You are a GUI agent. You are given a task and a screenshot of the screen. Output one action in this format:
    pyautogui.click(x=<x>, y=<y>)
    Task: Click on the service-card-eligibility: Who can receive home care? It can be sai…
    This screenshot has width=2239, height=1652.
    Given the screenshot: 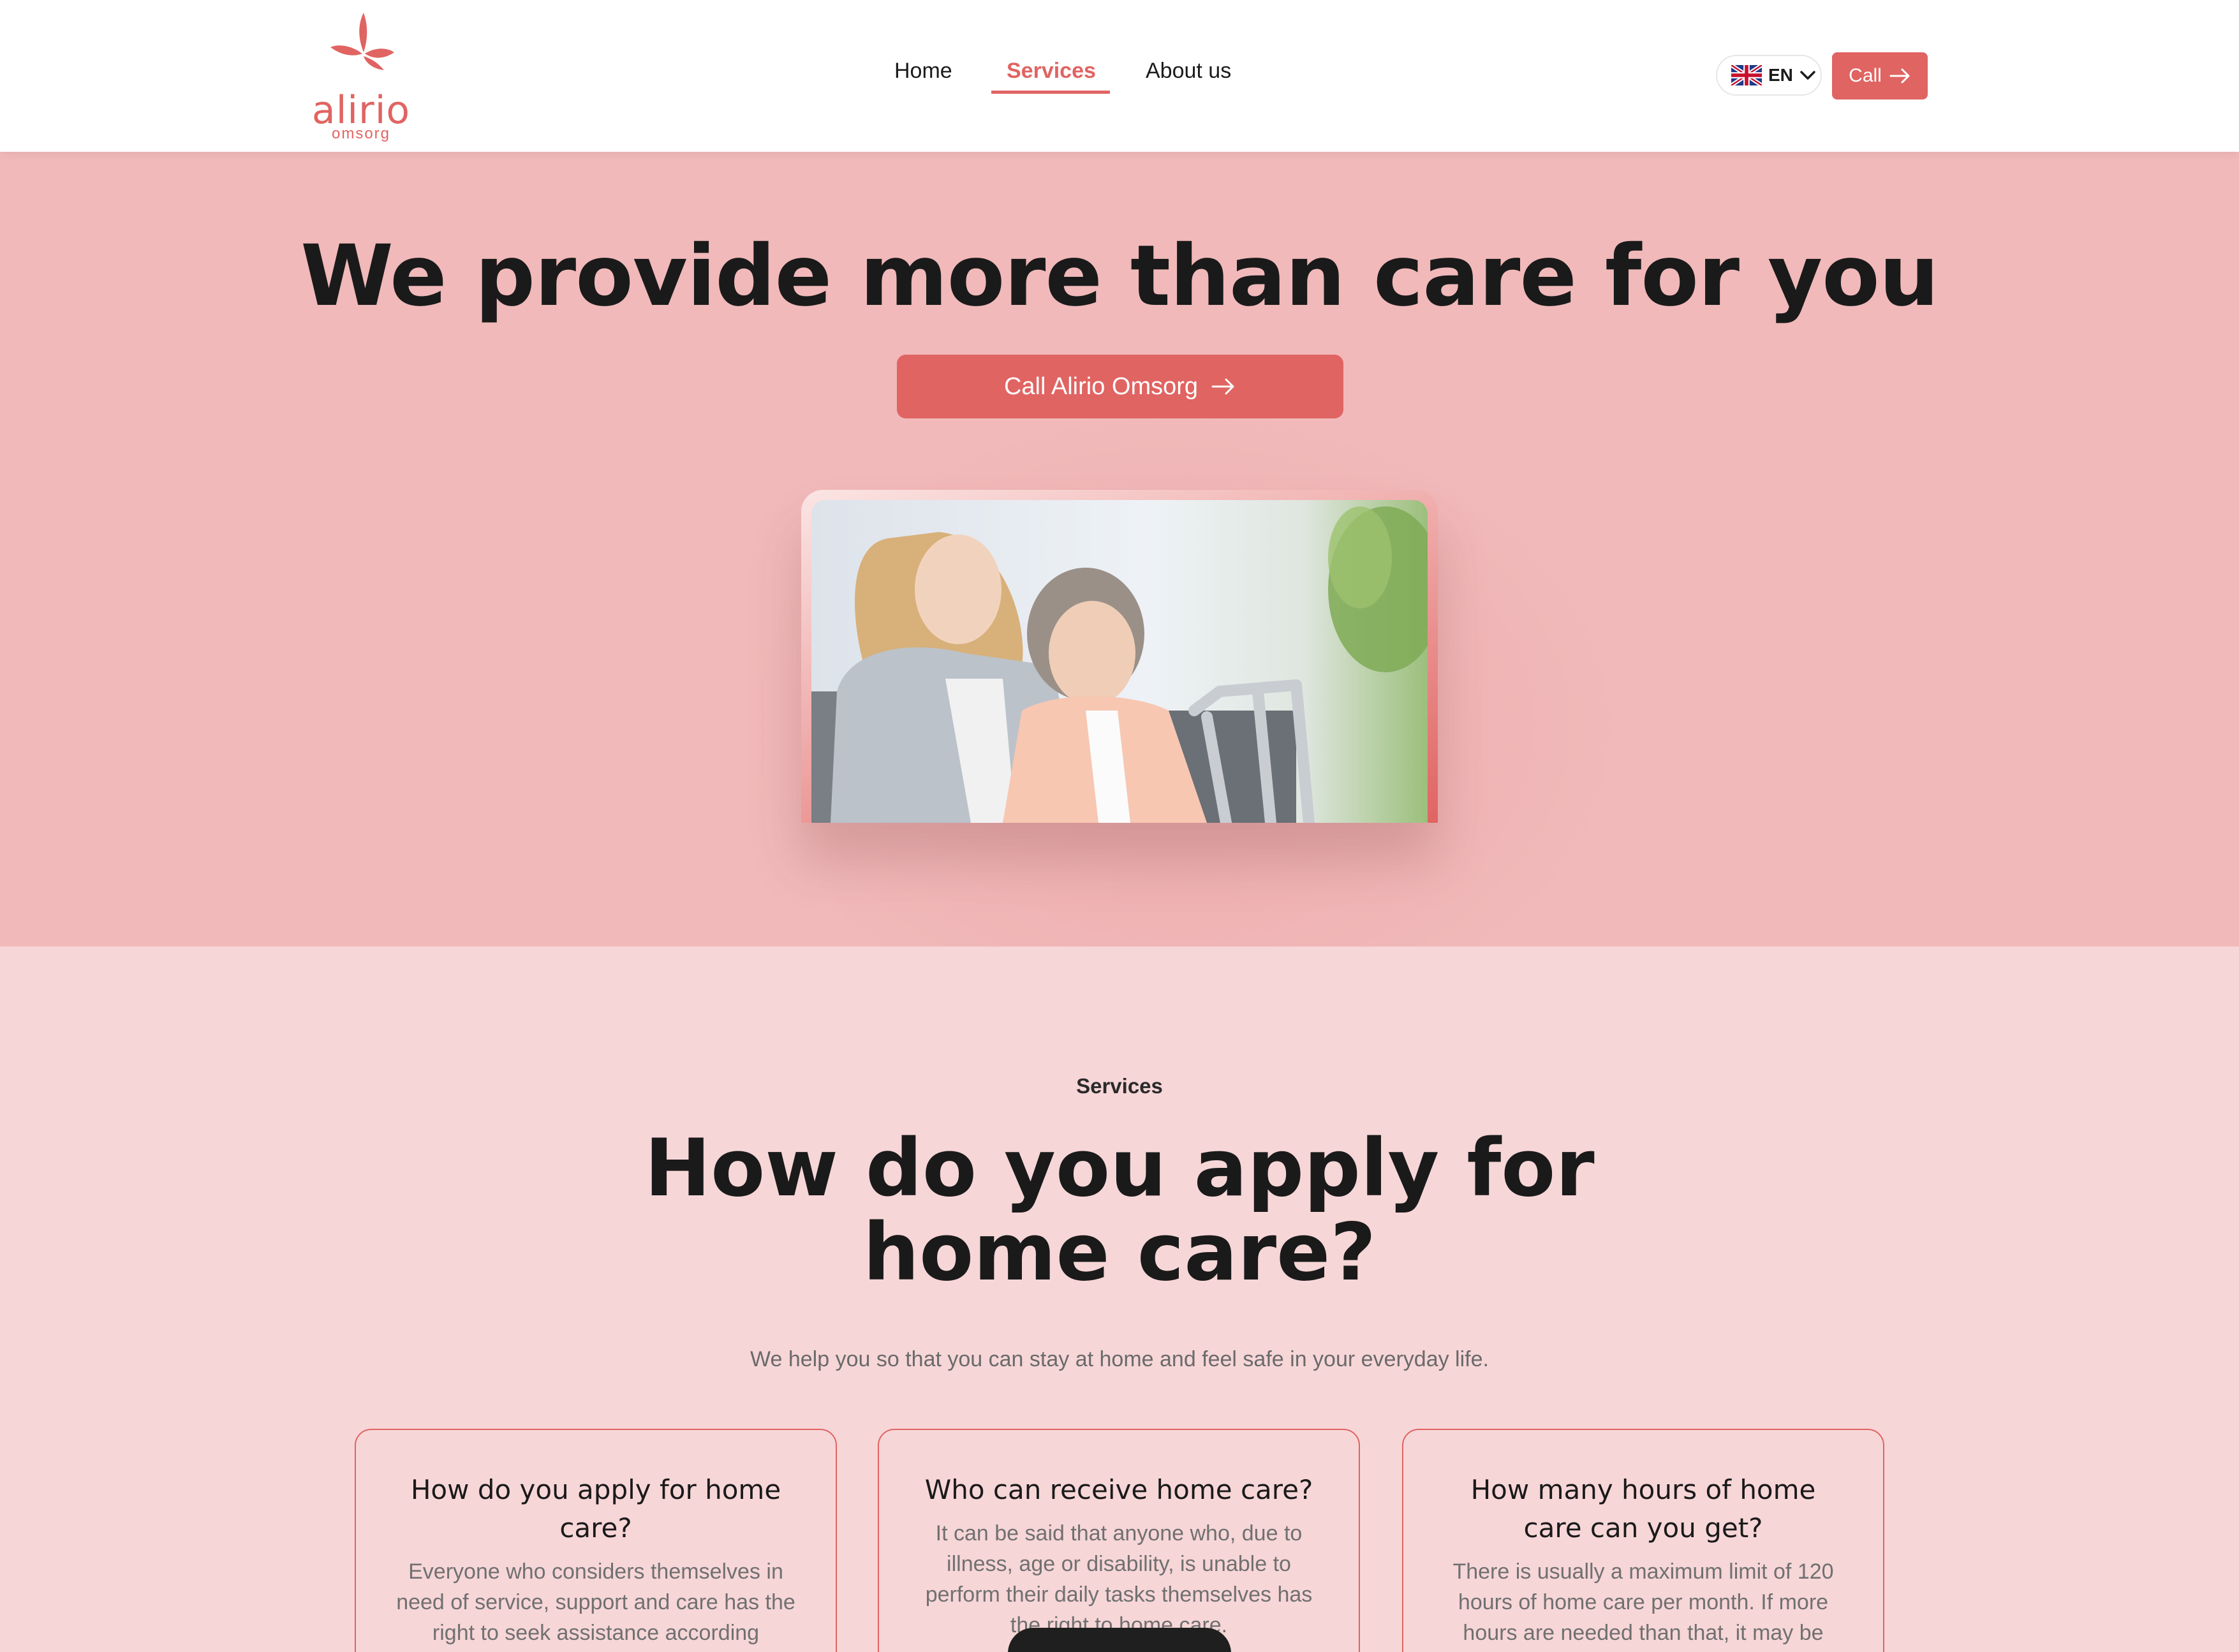 What is the action you would take?
    pyautogui.click(x=1119, y=1540)
    